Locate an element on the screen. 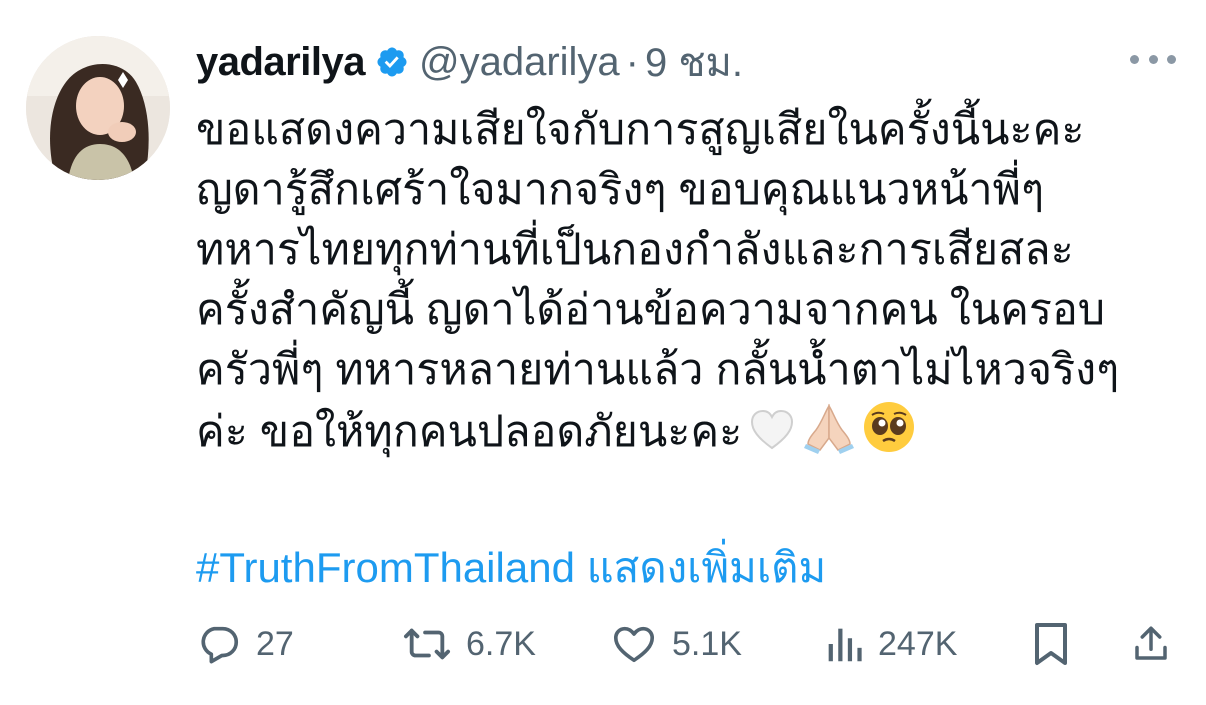  hashtag-link: #TruthFromThailand is located at coordinates (385, 567).